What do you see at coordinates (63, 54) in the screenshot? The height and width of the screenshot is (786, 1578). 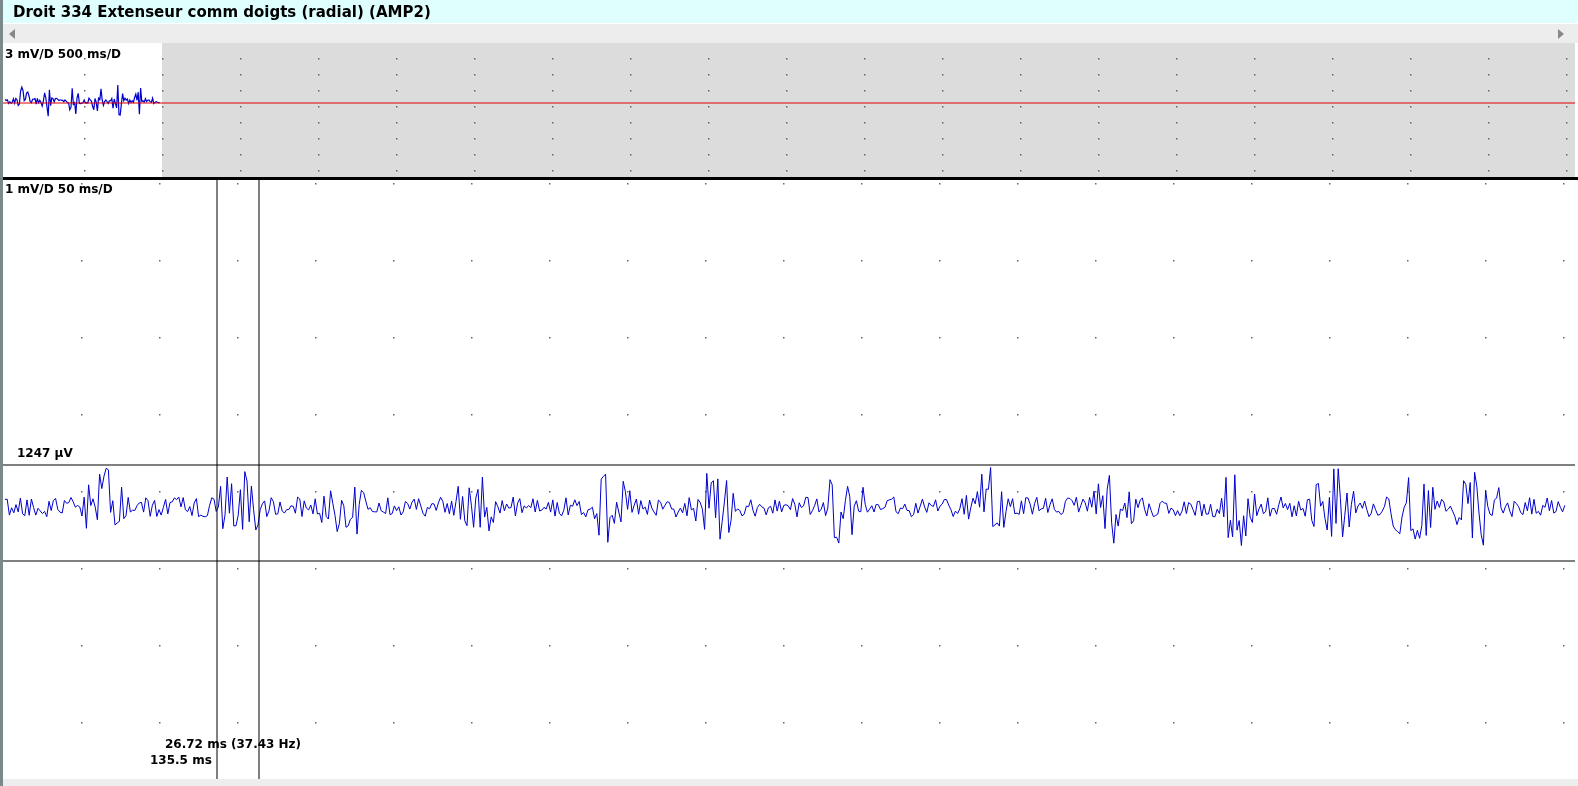 I see `overview-scale-label: 3 mV/D 500 ms/D` at bounding box center [63, 54].